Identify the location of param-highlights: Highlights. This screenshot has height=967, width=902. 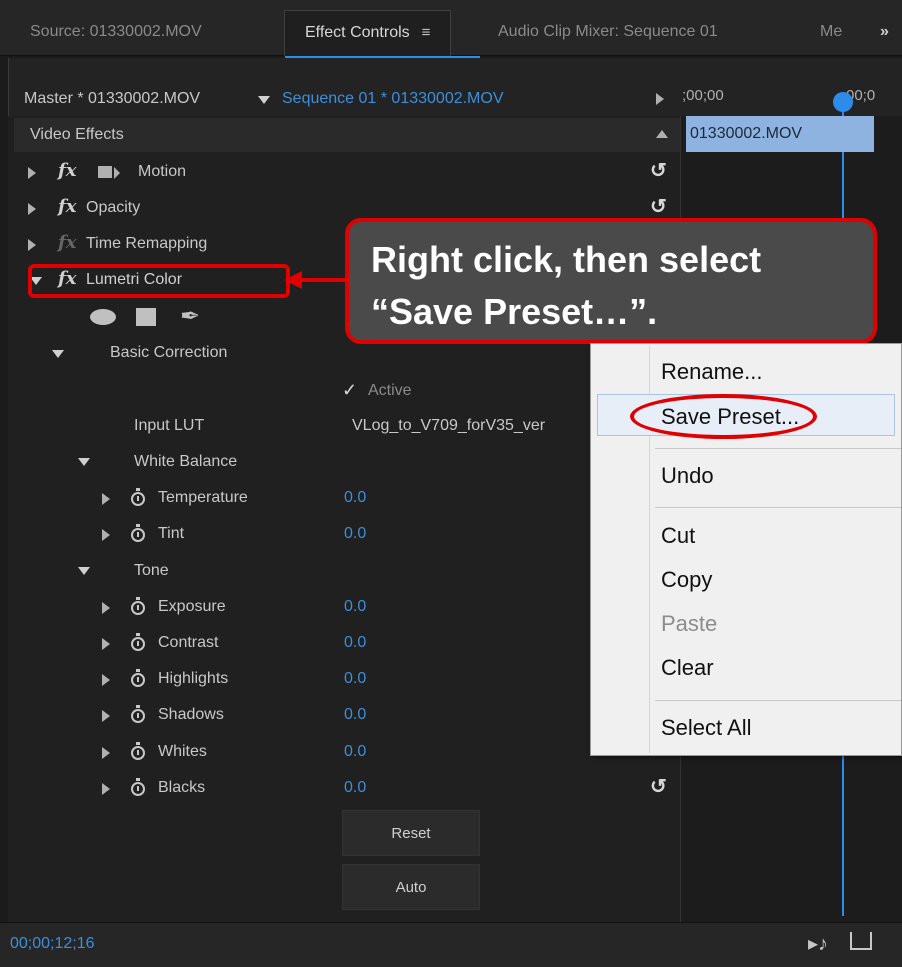
(193, 678).